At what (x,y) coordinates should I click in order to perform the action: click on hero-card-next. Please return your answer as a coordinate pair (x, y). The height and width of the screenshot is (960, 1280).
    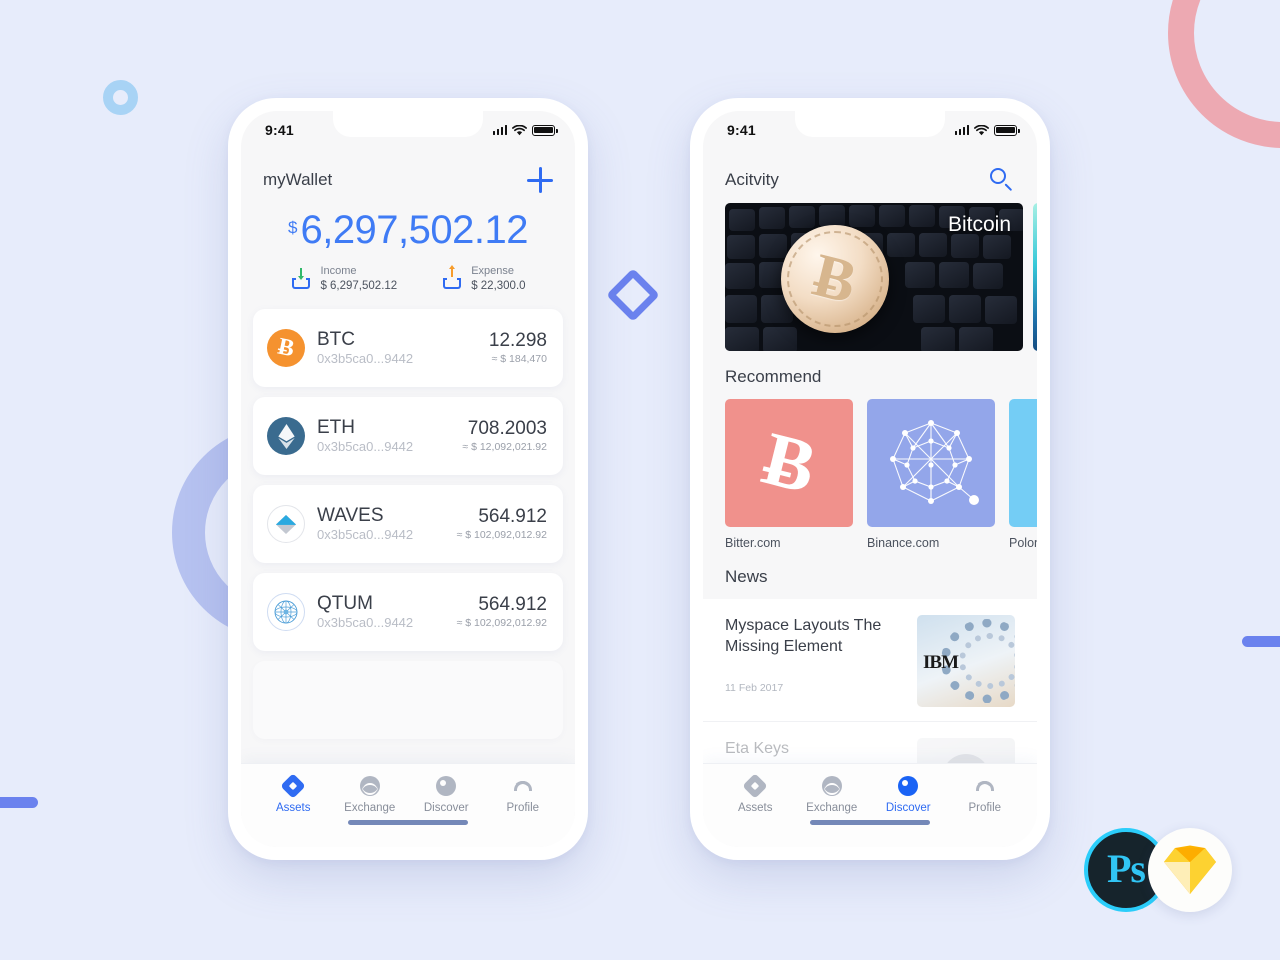
    Looking at the image, I should click on (1035, 277).